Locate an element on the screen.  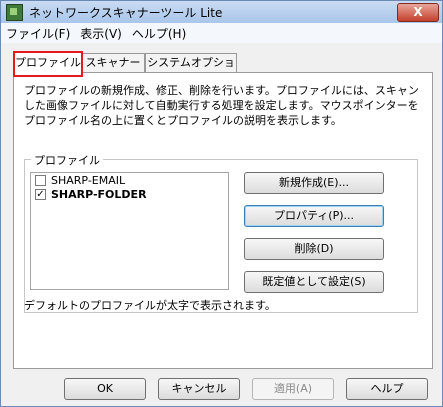
profile-name: SHARP-FOLDER is located at coordinates (99, 194).